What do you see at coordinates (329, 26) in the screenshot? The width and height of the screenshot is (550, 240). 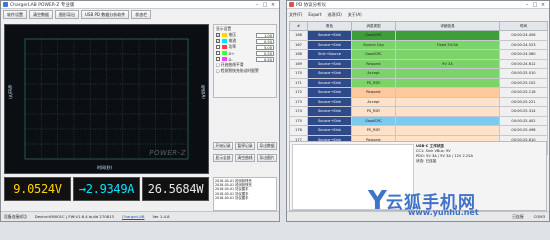 I see `col-role: 角色` at bounding box center [329, 26].